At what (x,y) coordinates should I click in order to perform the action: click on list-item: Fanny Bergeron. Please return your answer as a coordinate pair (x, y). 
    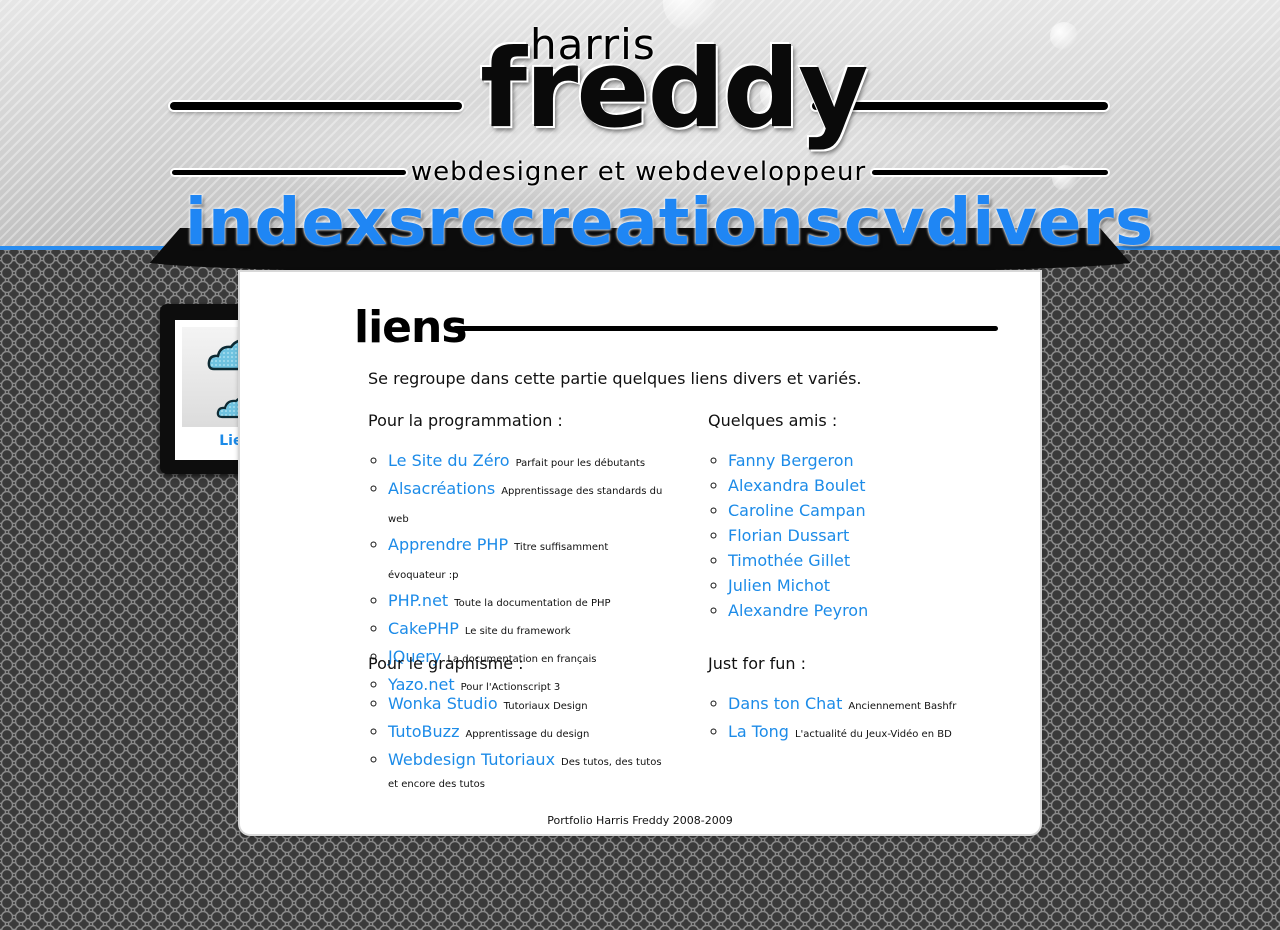
    Looking at the image, I should click on (868, 460).